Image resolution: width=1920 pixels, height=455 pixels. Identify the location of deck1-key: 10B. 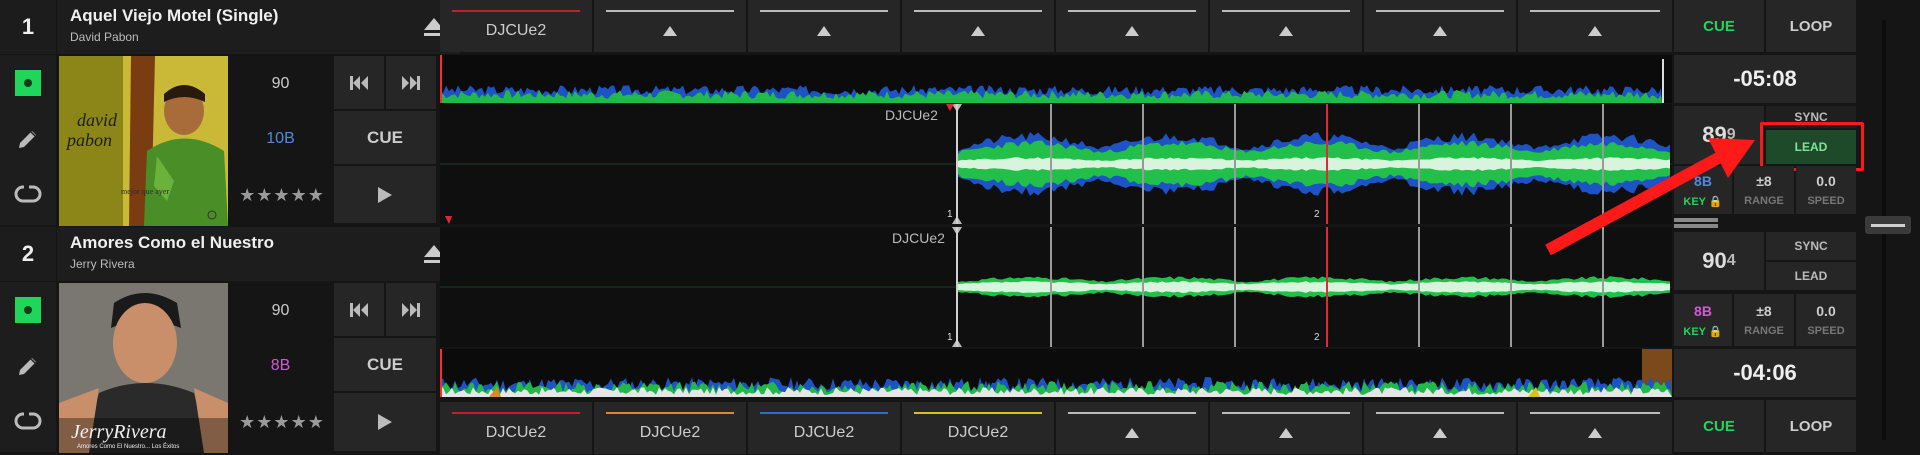
(280, 138).